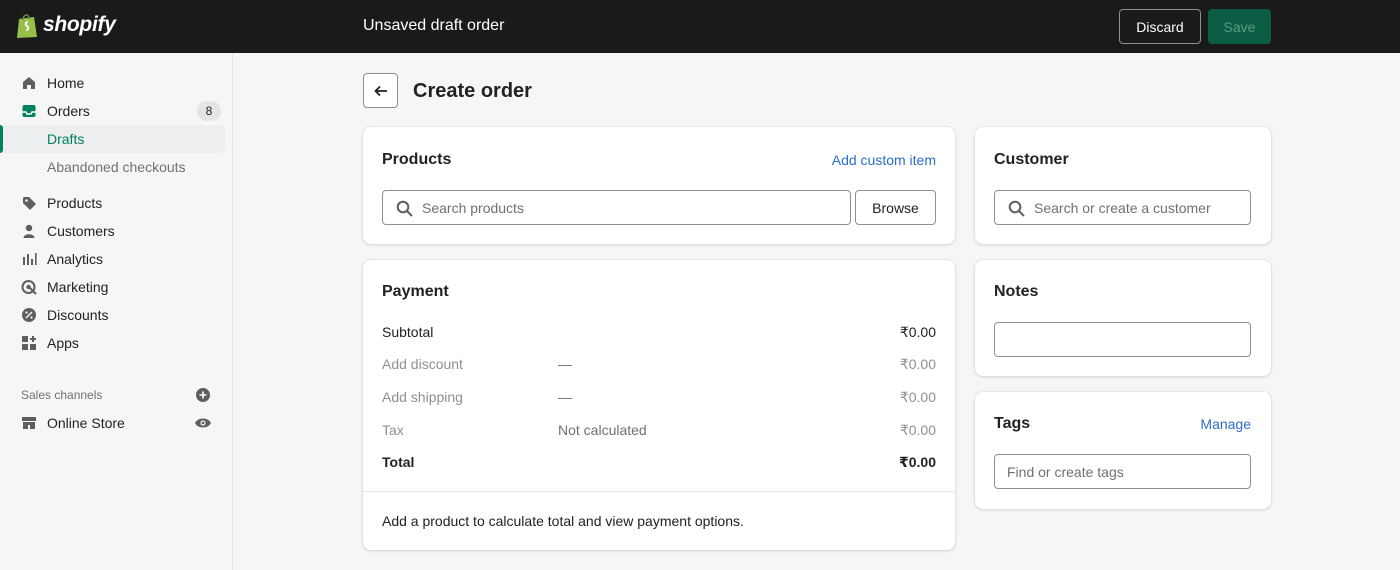 This screenshot has width=1400, height=570. What do you see at coordinates (1123, 185) in the screenshot?
I see `customer-card: Customer Search or create a customer` at bounding box center [1123, 185].